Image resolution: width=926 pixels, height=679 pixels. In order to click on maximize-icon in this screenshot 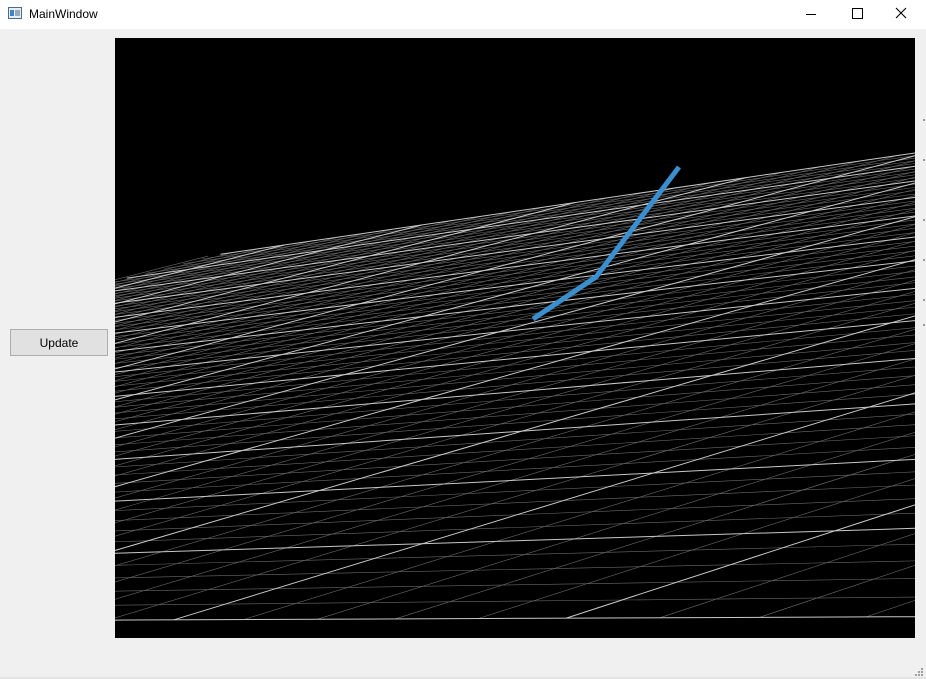, I will do `click(857, 13)`.